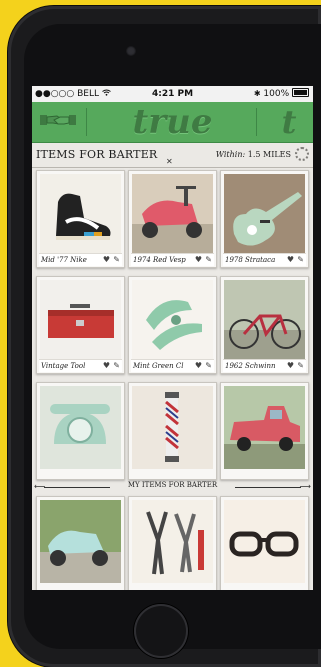 The height and width of the screenshot is (667, 321). What do you see at coordinates (289, 122) in the screenshot?
I see `profile-button: t` at bounding box center [289, 122].